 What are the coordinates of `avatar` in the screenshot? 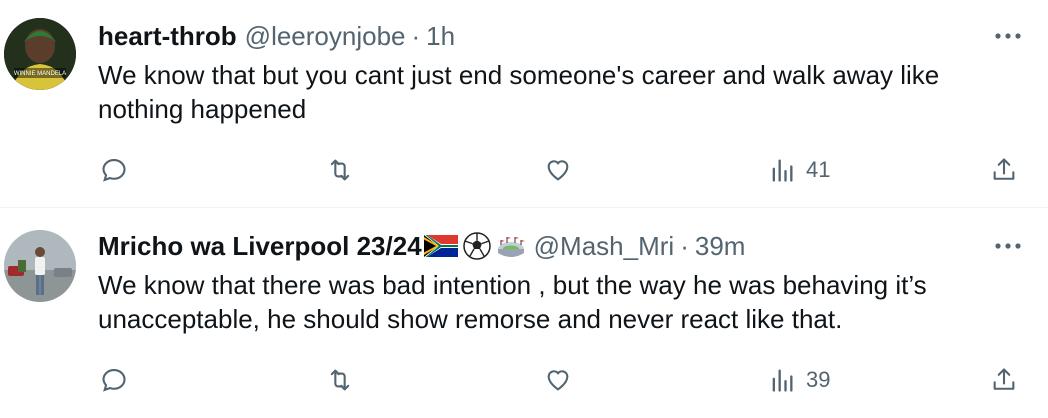 It's located at (40, 266).